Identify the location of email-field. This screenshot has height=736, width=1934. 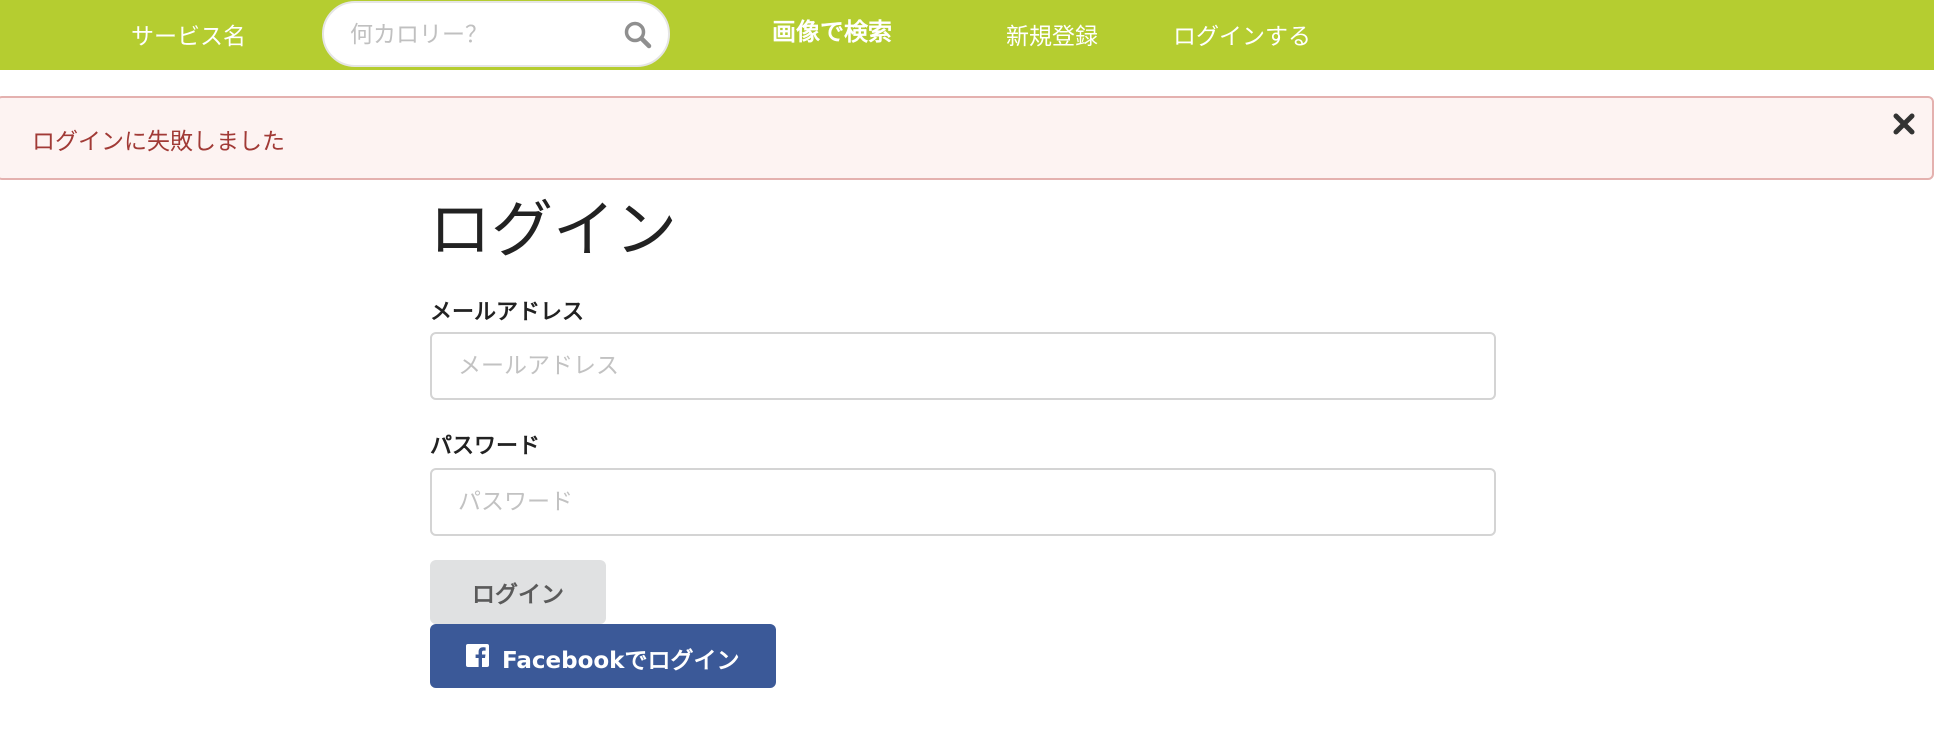
(963, 366).